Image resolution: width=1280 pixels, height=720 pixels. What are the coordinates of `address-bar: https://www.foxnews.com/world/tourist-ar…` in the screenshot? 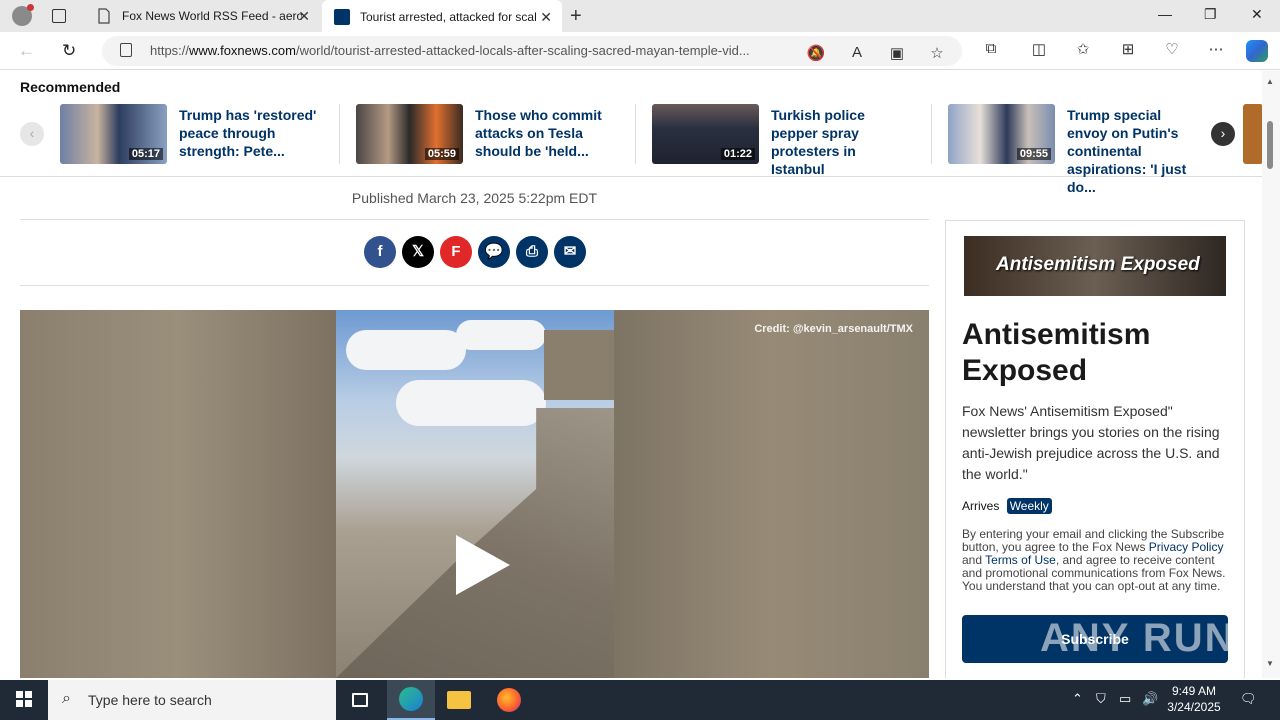 It's located at (532, 51).